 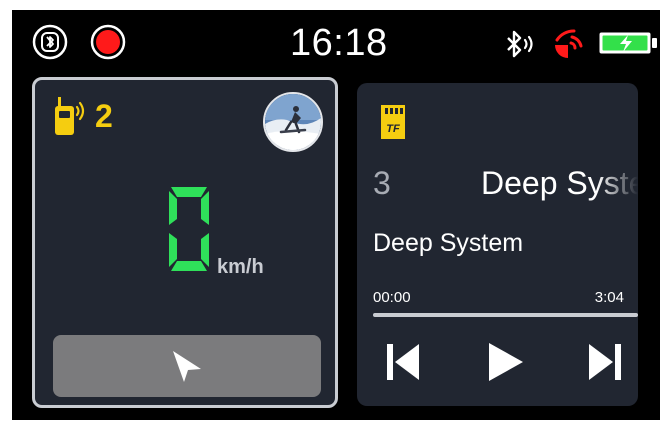 What do you see at coordinates (505, 315) in the screenshot?
I see `progress-bar` at bounding box center [505, 315].